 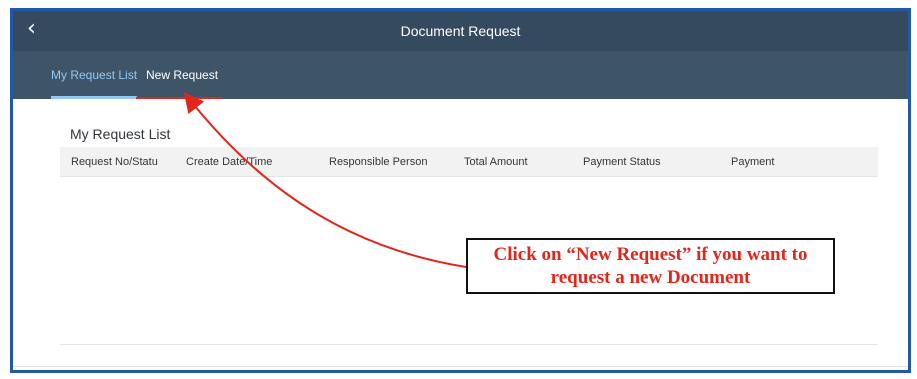 I want to click on shell-header: ‹ Document Request, so click(x=460, y=31).